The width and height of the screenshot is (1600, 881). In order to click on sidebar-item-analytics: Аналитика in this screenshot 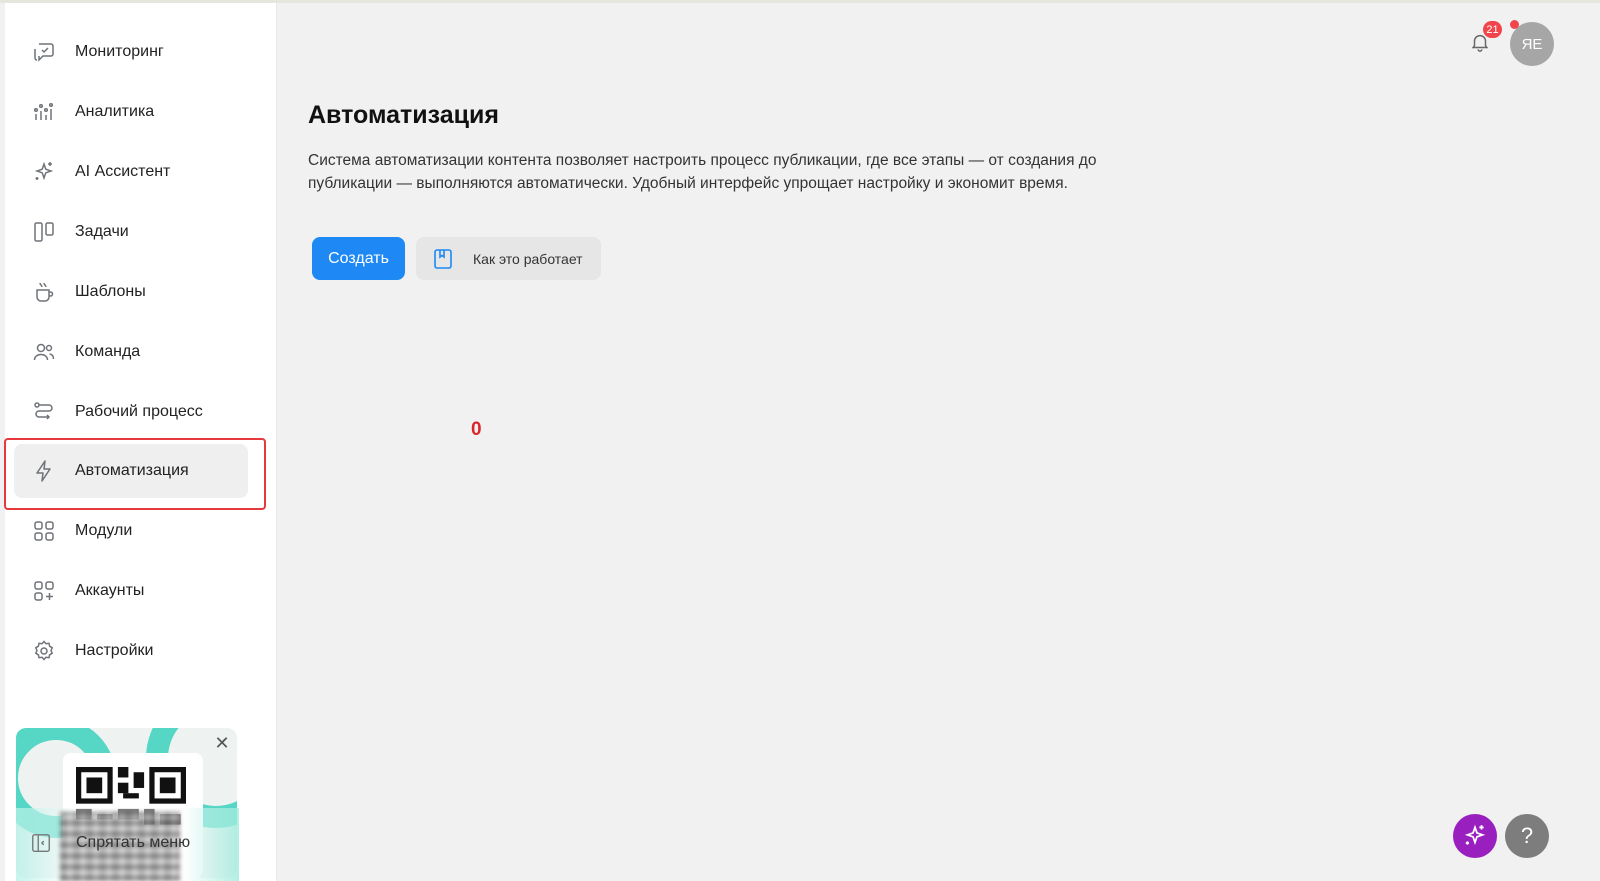, I will do `click(131, 112)`.